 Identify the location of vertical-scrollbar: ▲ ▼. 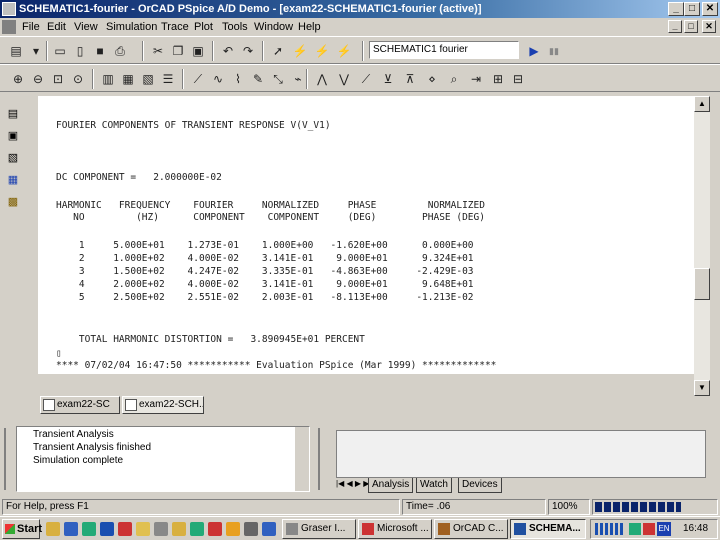
(702, 246).